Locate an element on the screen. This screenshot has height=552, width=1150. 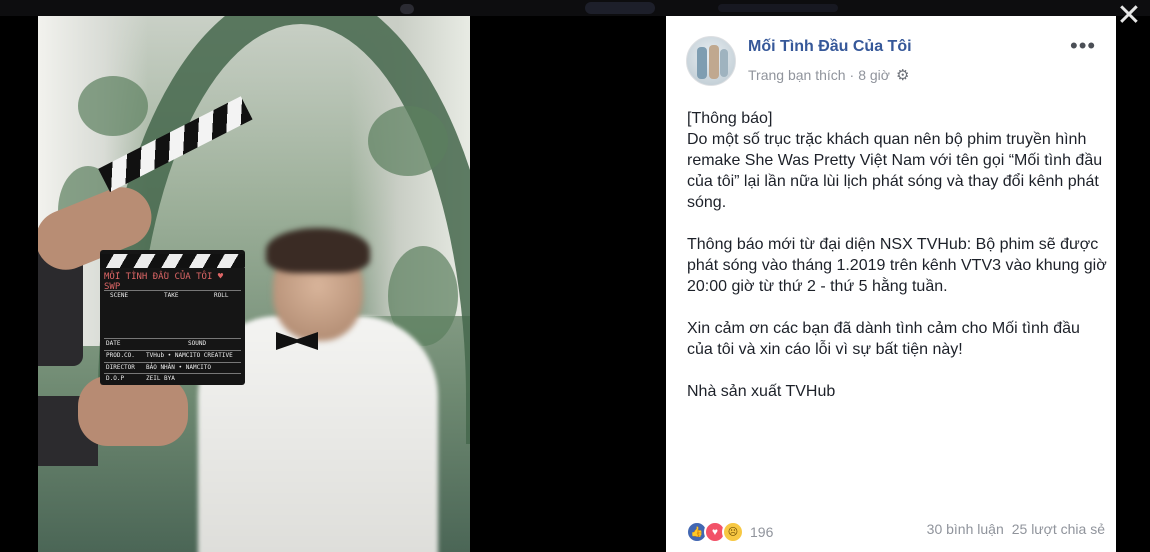
gear-icon: ⚙ is located at coordinates (902, 75).